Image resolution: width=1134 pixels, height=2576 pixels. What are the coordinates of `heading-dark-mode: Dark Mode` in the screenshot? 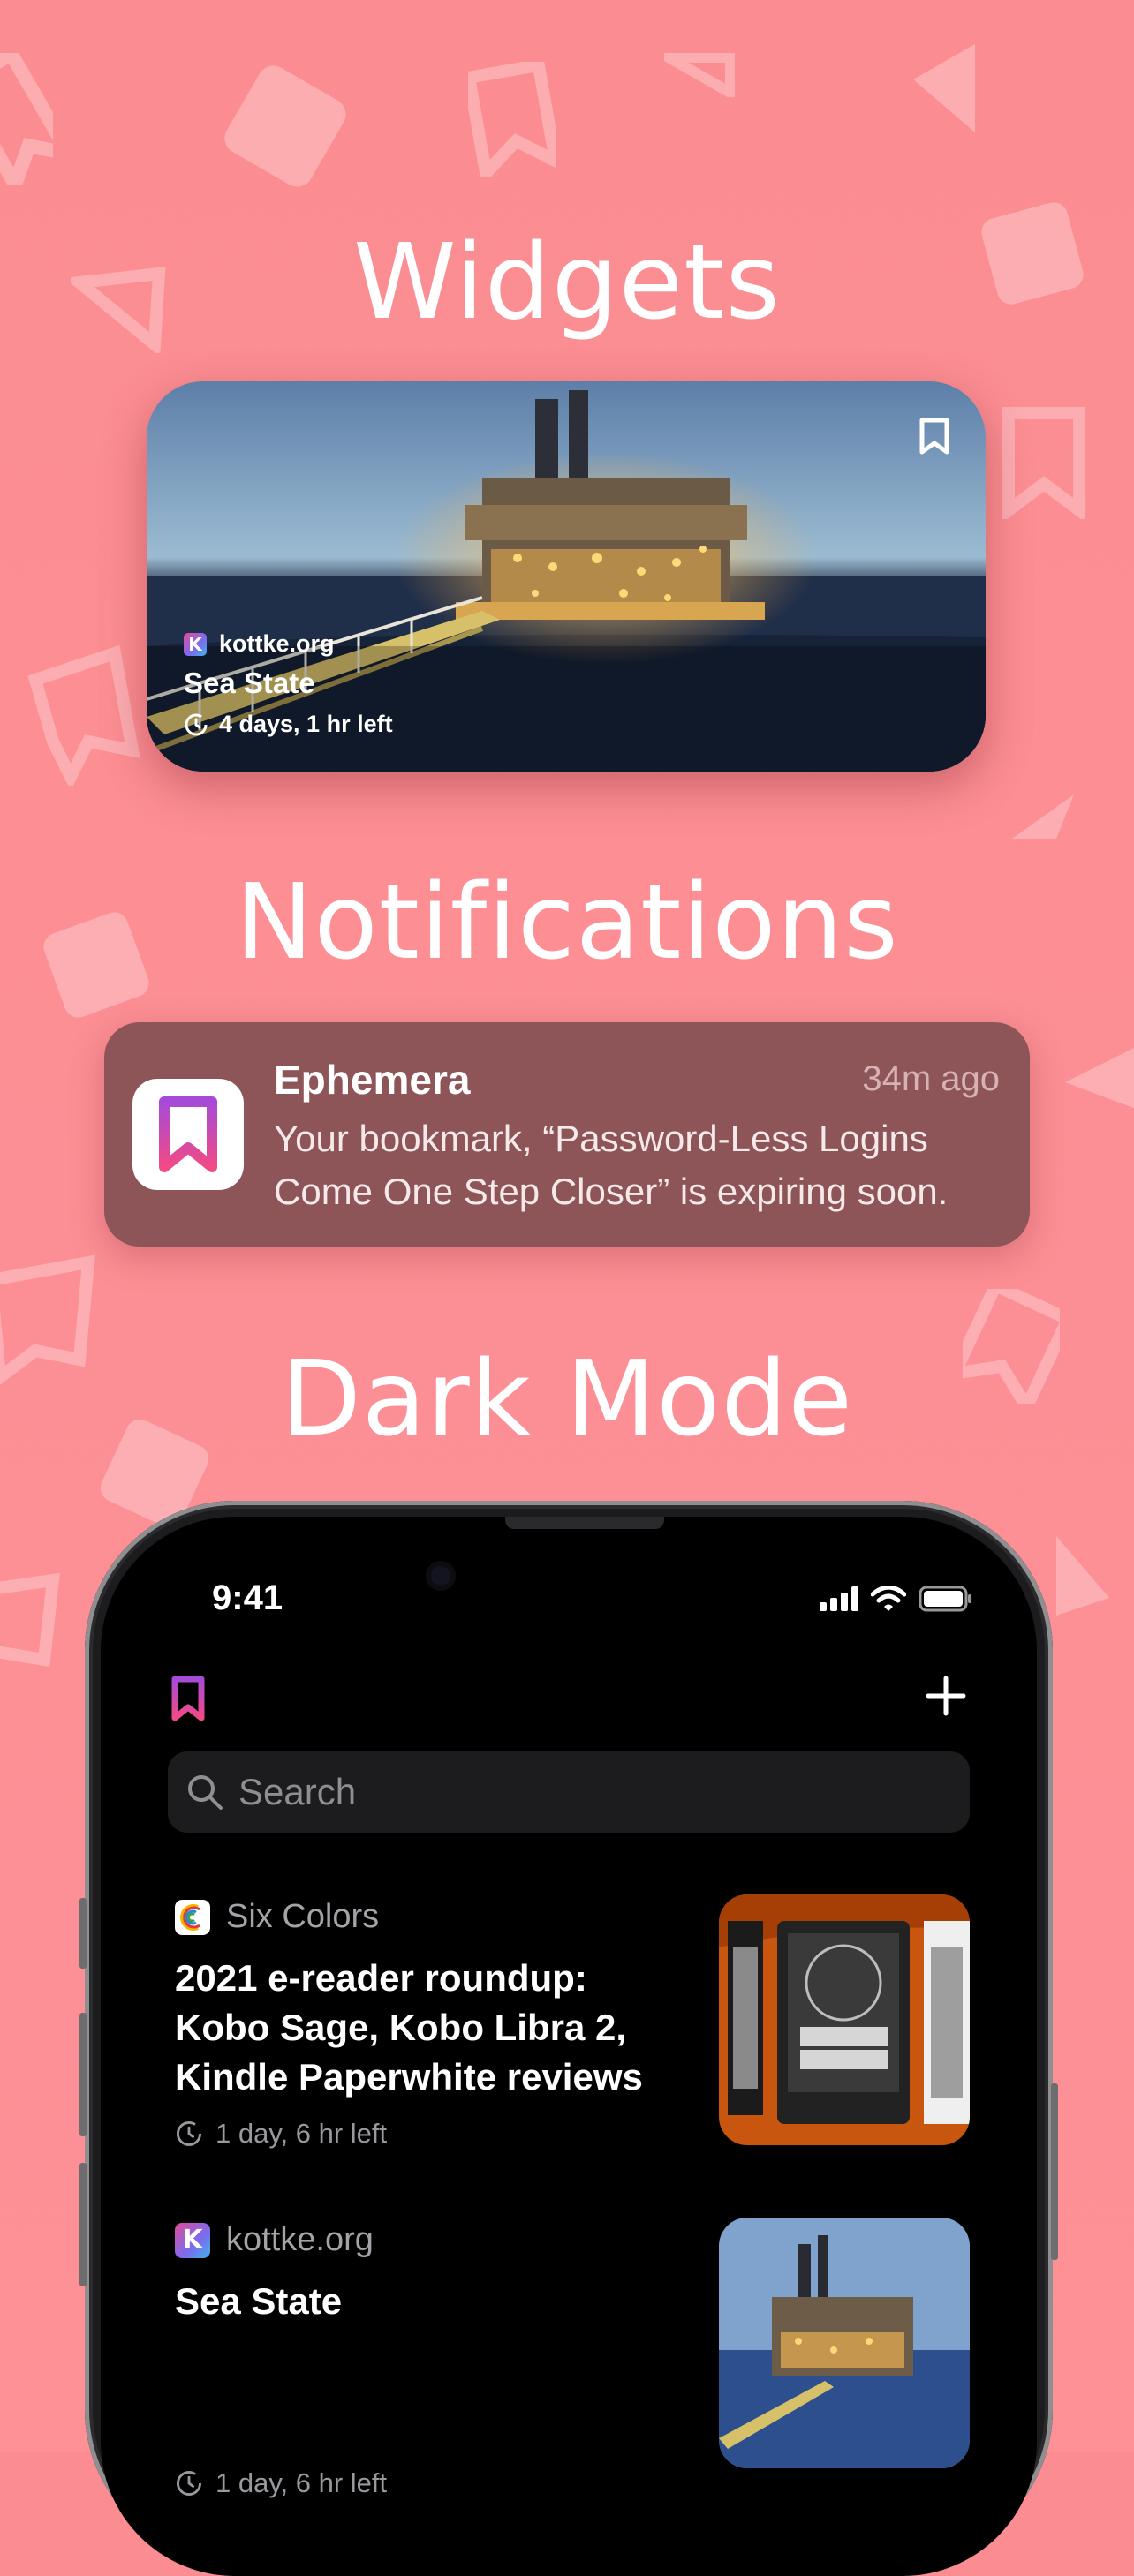 It's located at (567, 1398).